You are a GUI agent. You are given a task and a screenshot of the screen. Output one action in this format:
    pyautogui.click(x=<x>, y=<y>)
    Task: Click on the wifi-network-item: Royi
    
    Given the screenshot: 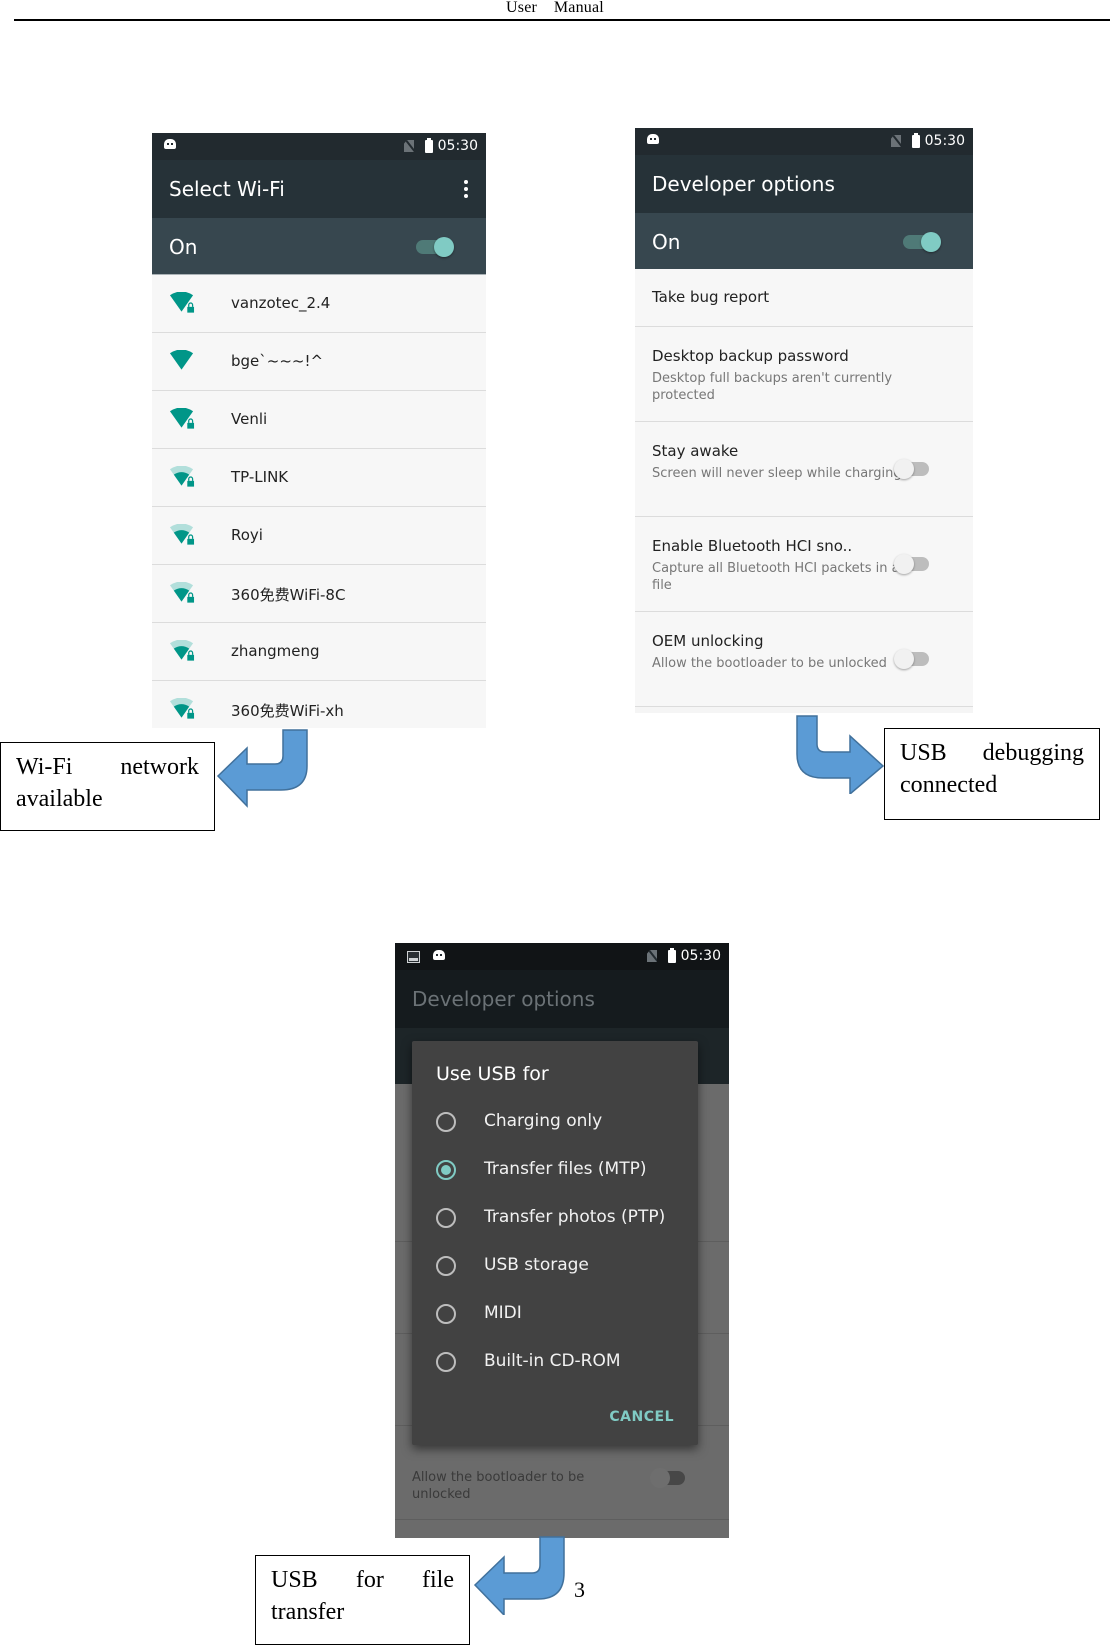 What is the action you would take?
    pyautogui.click(x=319, y=536)
    